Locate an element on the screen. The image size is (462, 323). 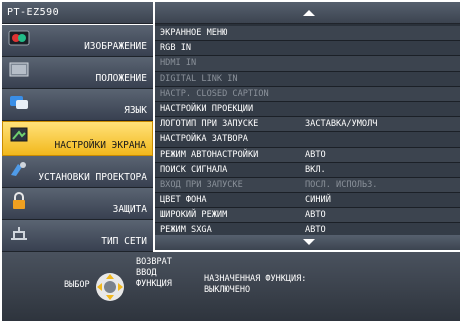
display-settings-icon is located at coordinates (19, 134).